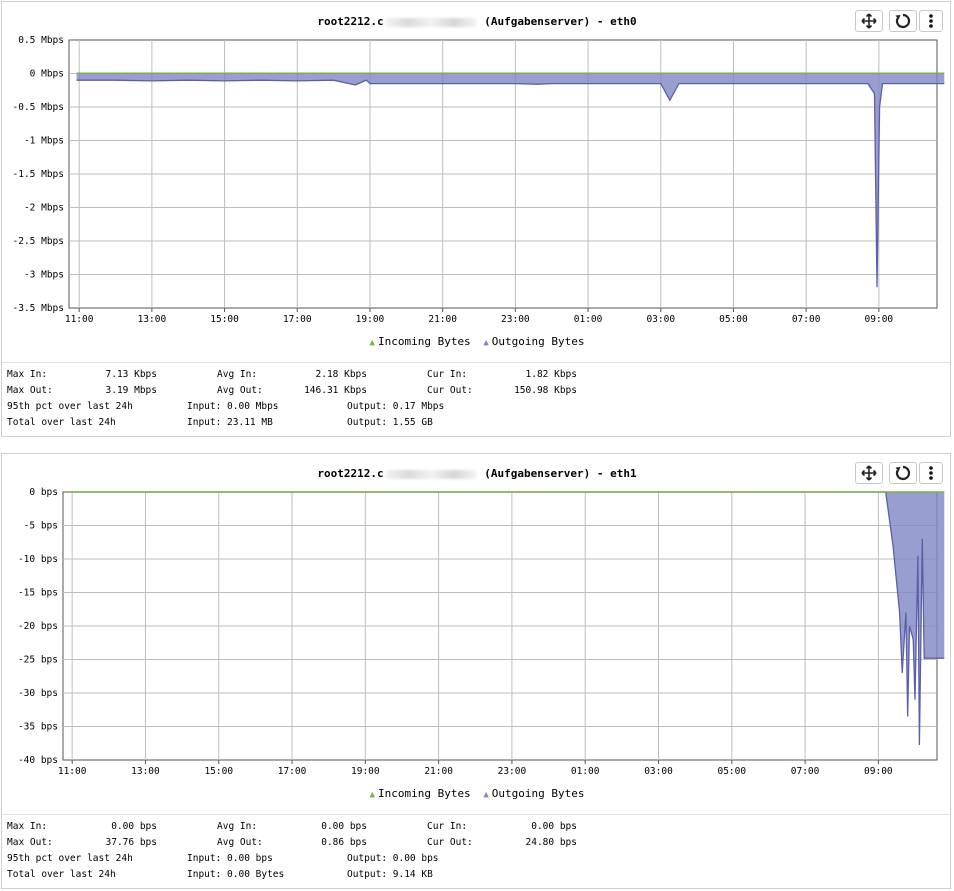 The image size is (954, 891). Describe the element at coordinates (38, 559) in the screenshot. I see `y-tick-label: -10 bps` at that location.